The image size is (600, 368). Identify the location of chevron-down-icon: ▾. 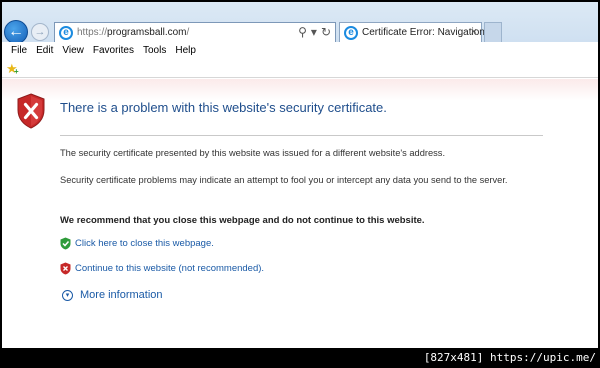
(67, 295).